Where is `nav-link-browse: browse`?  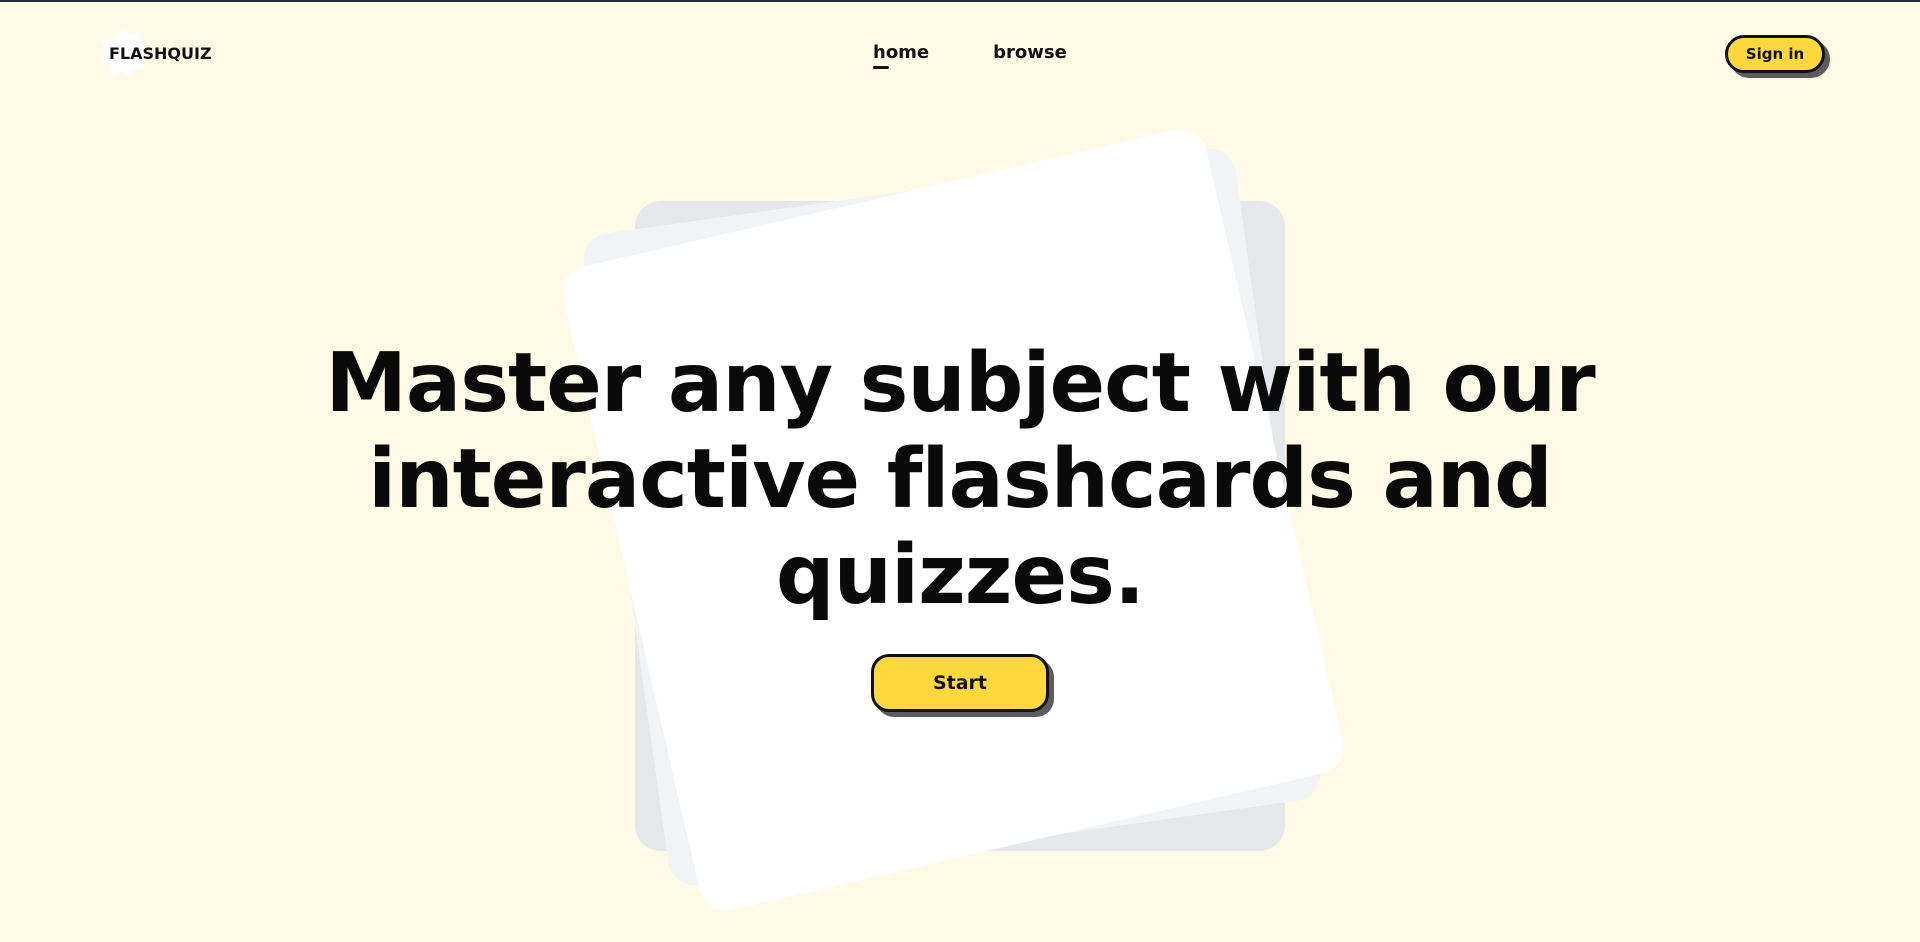
nav-link-browse: browse is located at coordinates (1030, 52).